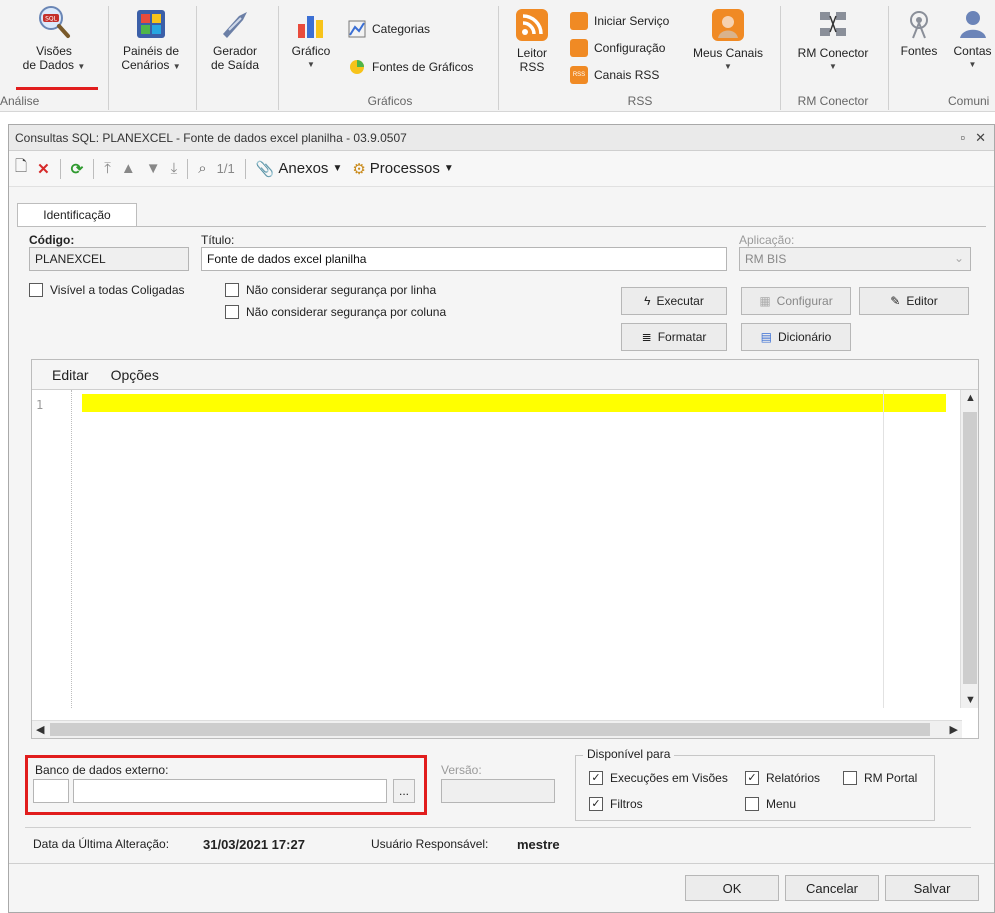 Image resolution: width=995 pixels, height=913 pixels. What do you see at coordinates (972, 51) in the screenshot?
I see `contas-label: Contas` at bounding box center [972, 51].